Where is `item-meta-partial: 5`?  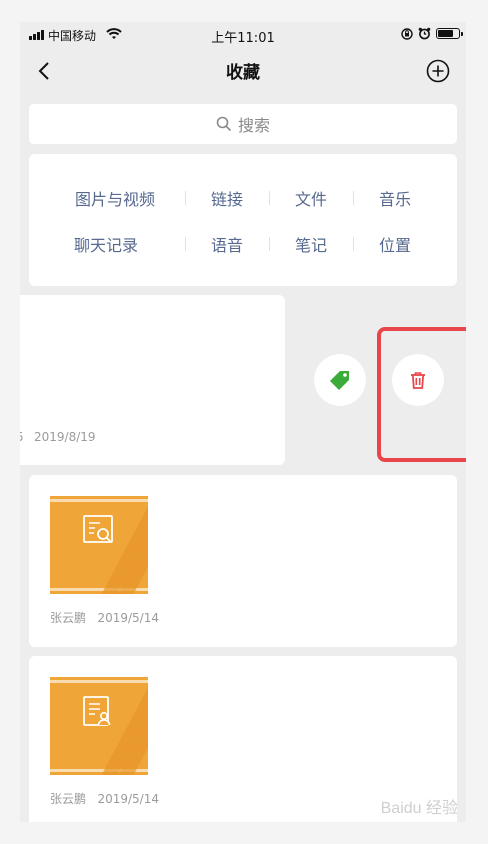
item-meta-partial: 5 is located at coordinates (22, 437).